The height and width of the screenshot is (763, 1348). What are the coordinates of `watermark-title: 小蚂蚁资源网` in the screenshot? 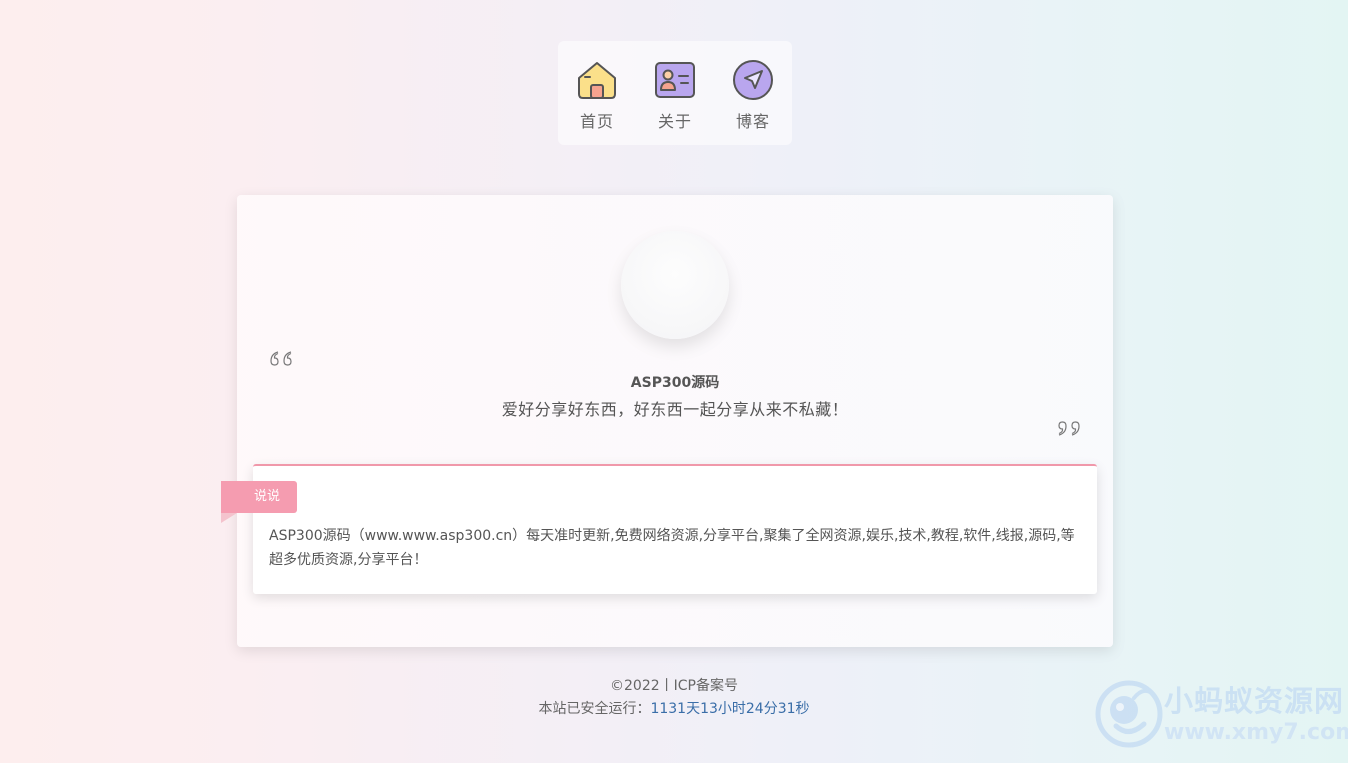 It's located at (1254, 701).